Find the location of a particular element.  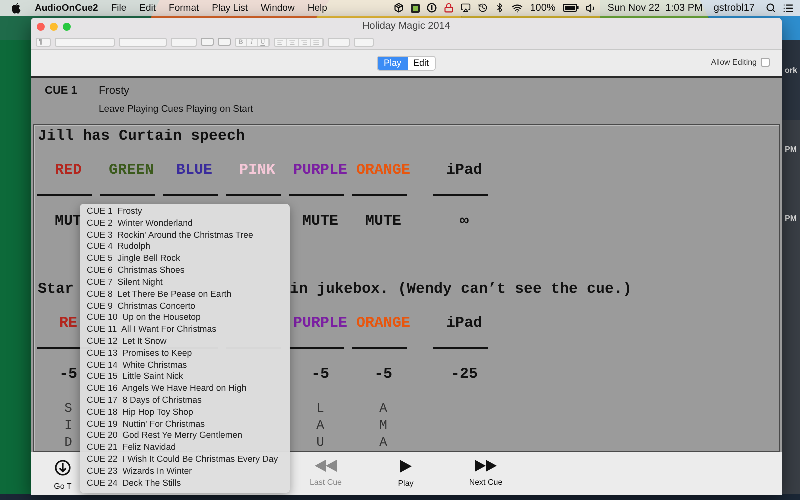

wifi-icon is located at coordinates (518, 8).